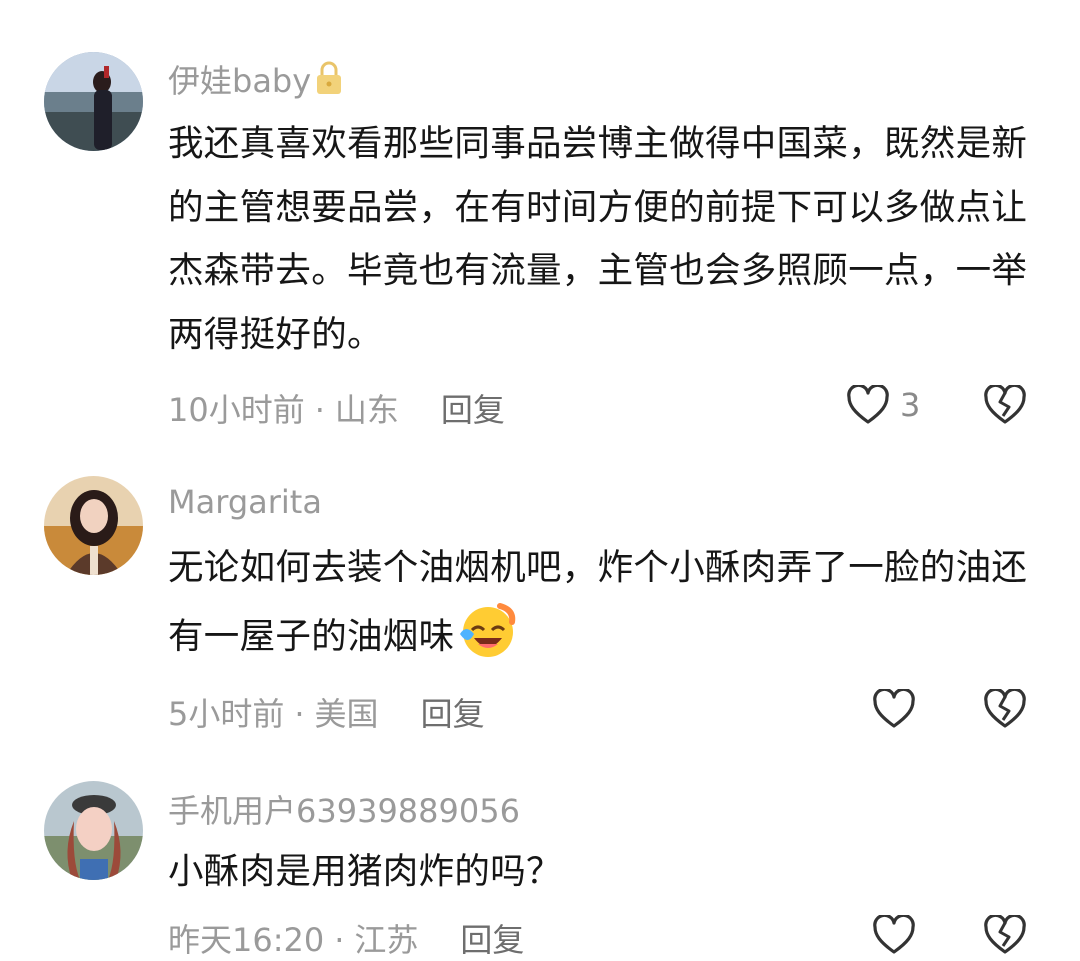 The width and height of the screenshot is (1080, 961). I want to click on laughing-tears-emoji-icon, so click(487, 640).